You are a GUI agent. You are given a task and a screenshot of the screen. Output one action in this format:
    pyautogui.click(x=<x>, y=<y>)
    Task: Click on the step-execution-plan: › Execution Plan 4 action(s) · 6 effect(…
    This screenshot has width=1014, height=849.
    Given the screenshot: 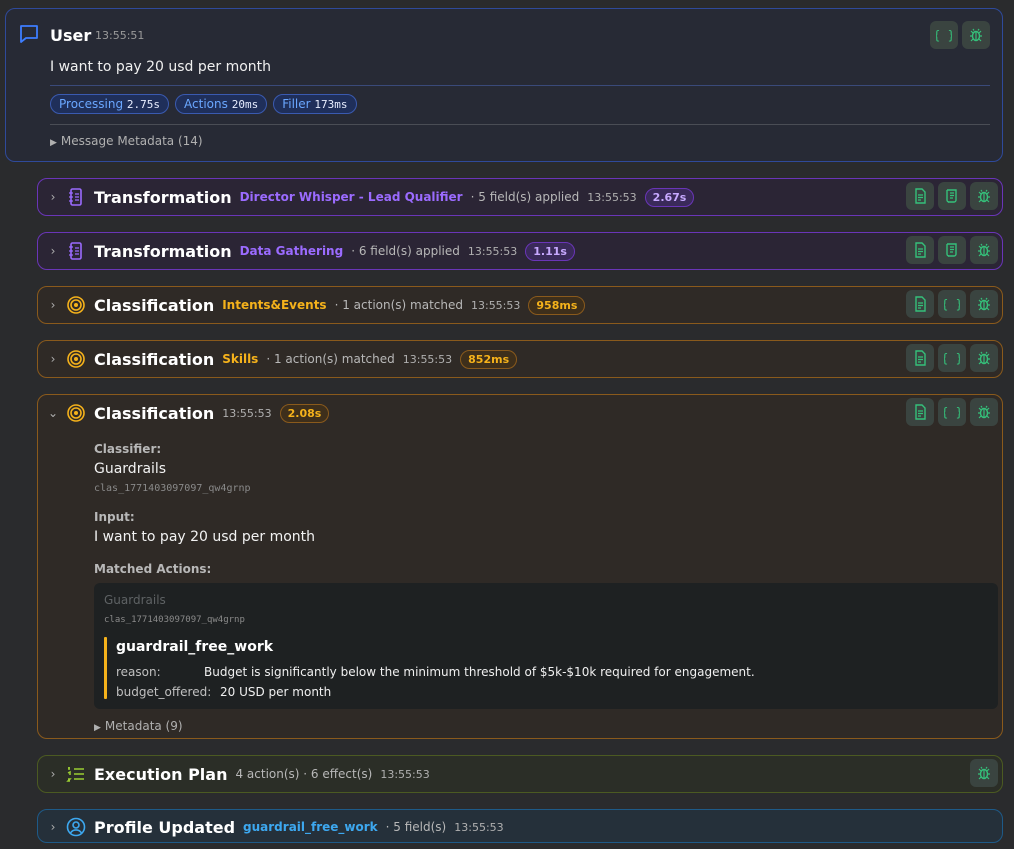 What is the action you would take?
    pyautogui.click(x=520, y=774)
    